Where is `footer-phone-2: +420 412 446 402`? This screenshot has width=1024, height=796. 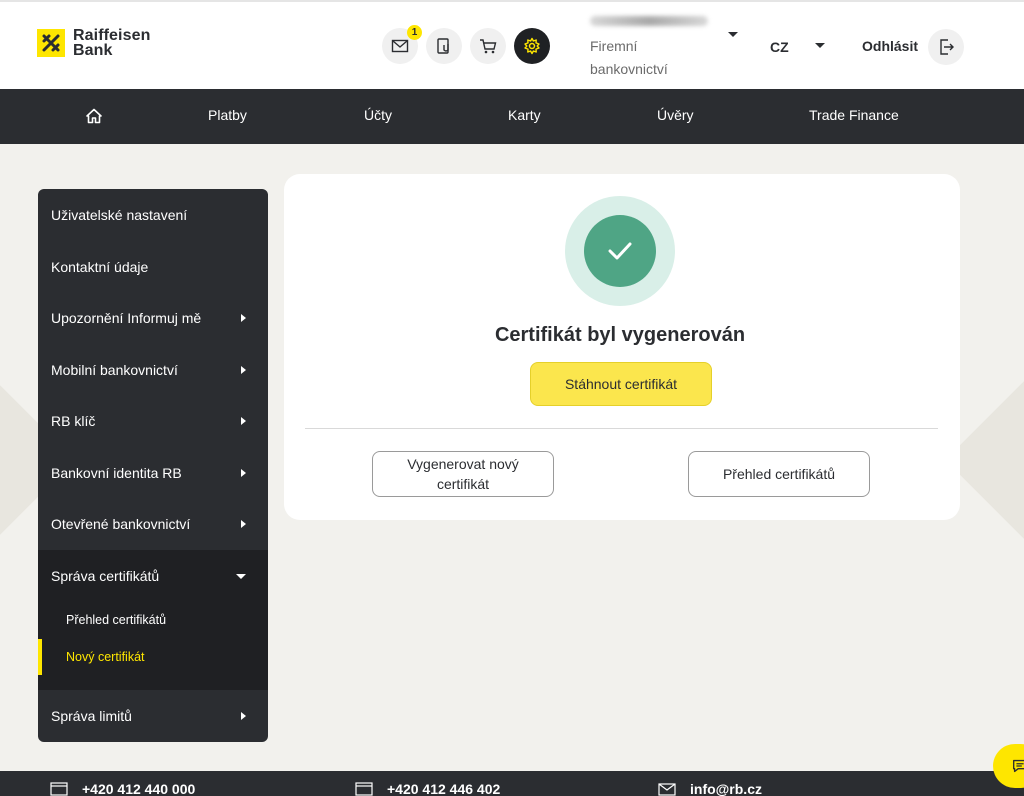
footer-phone-2: +420 412 446 402 is located at coordinates (427, 788).